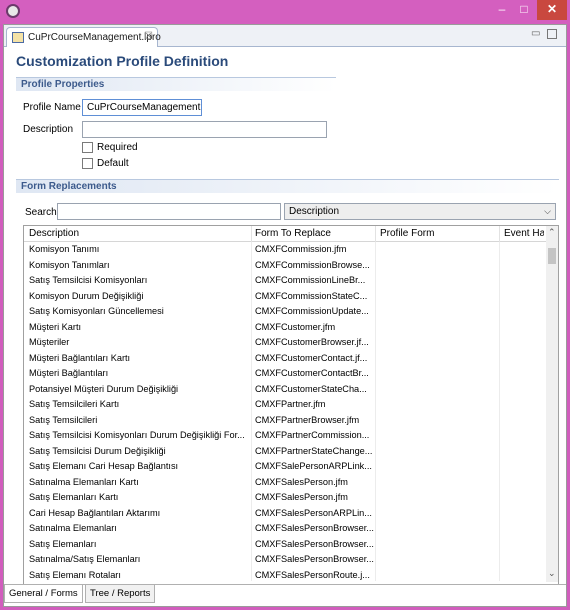 The width and height of the screenshot is (570, 610). What do you see at coordinates (52, 107) in the screenshot?
I see `profile-name-label: Profile Name` at bounding box center [52, 107].